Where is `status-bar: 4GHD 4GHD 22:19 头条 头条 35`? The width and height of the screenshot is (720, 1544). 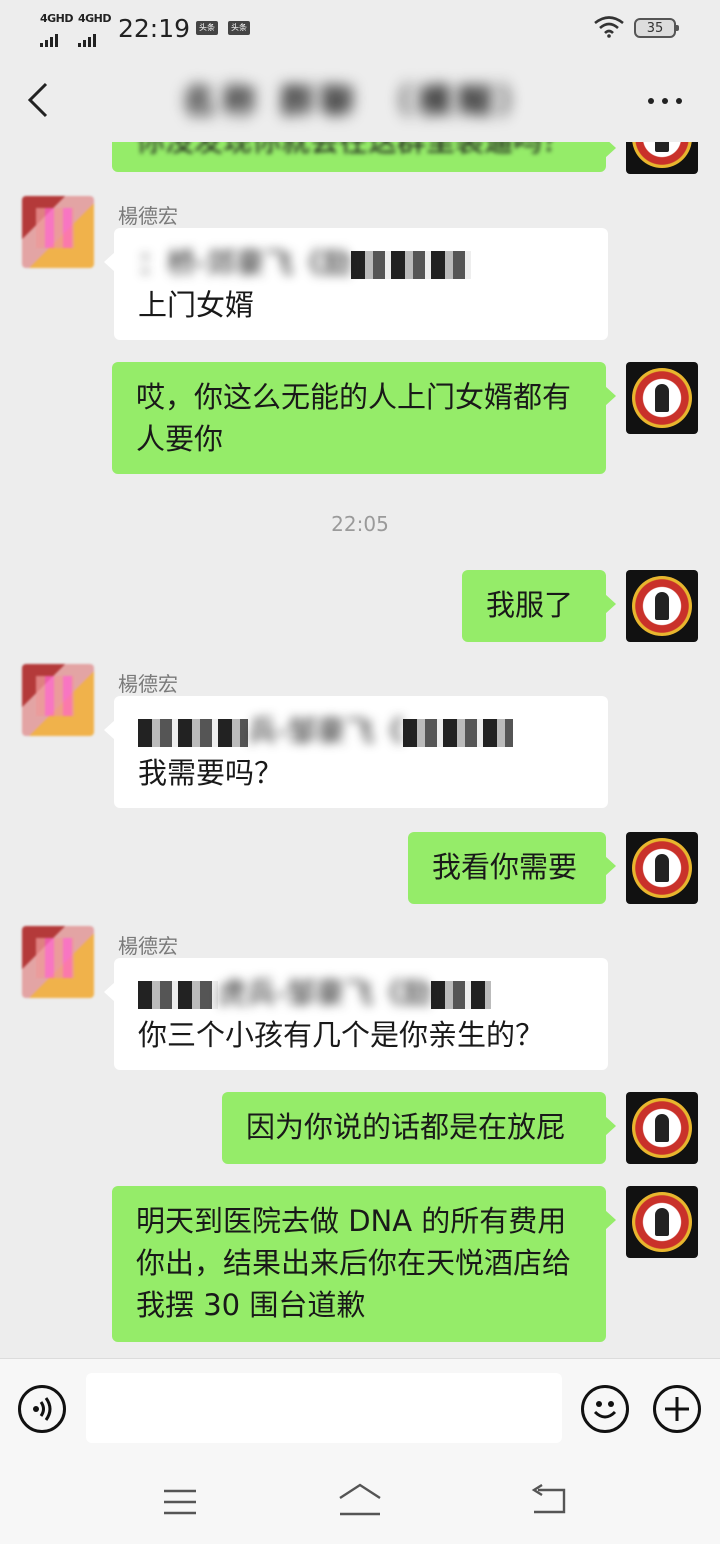
status-bar: 4GHD 4GHD 22:19 头条 头条 35 is located at coordinates (360, 29).